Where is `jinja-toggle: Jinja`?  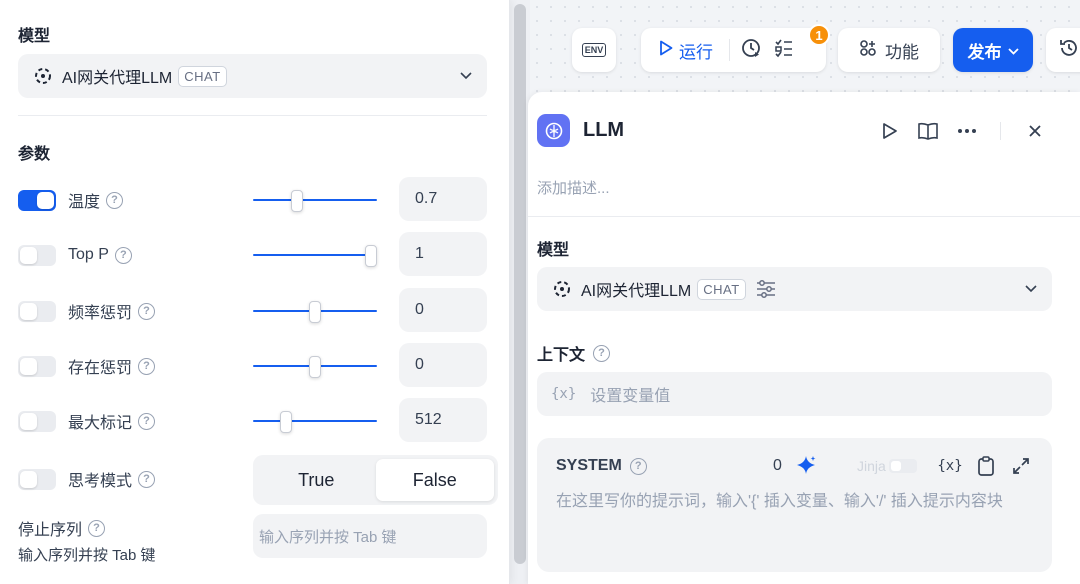
jinja-toggle: Jinja is located at coordinates (887, 466).